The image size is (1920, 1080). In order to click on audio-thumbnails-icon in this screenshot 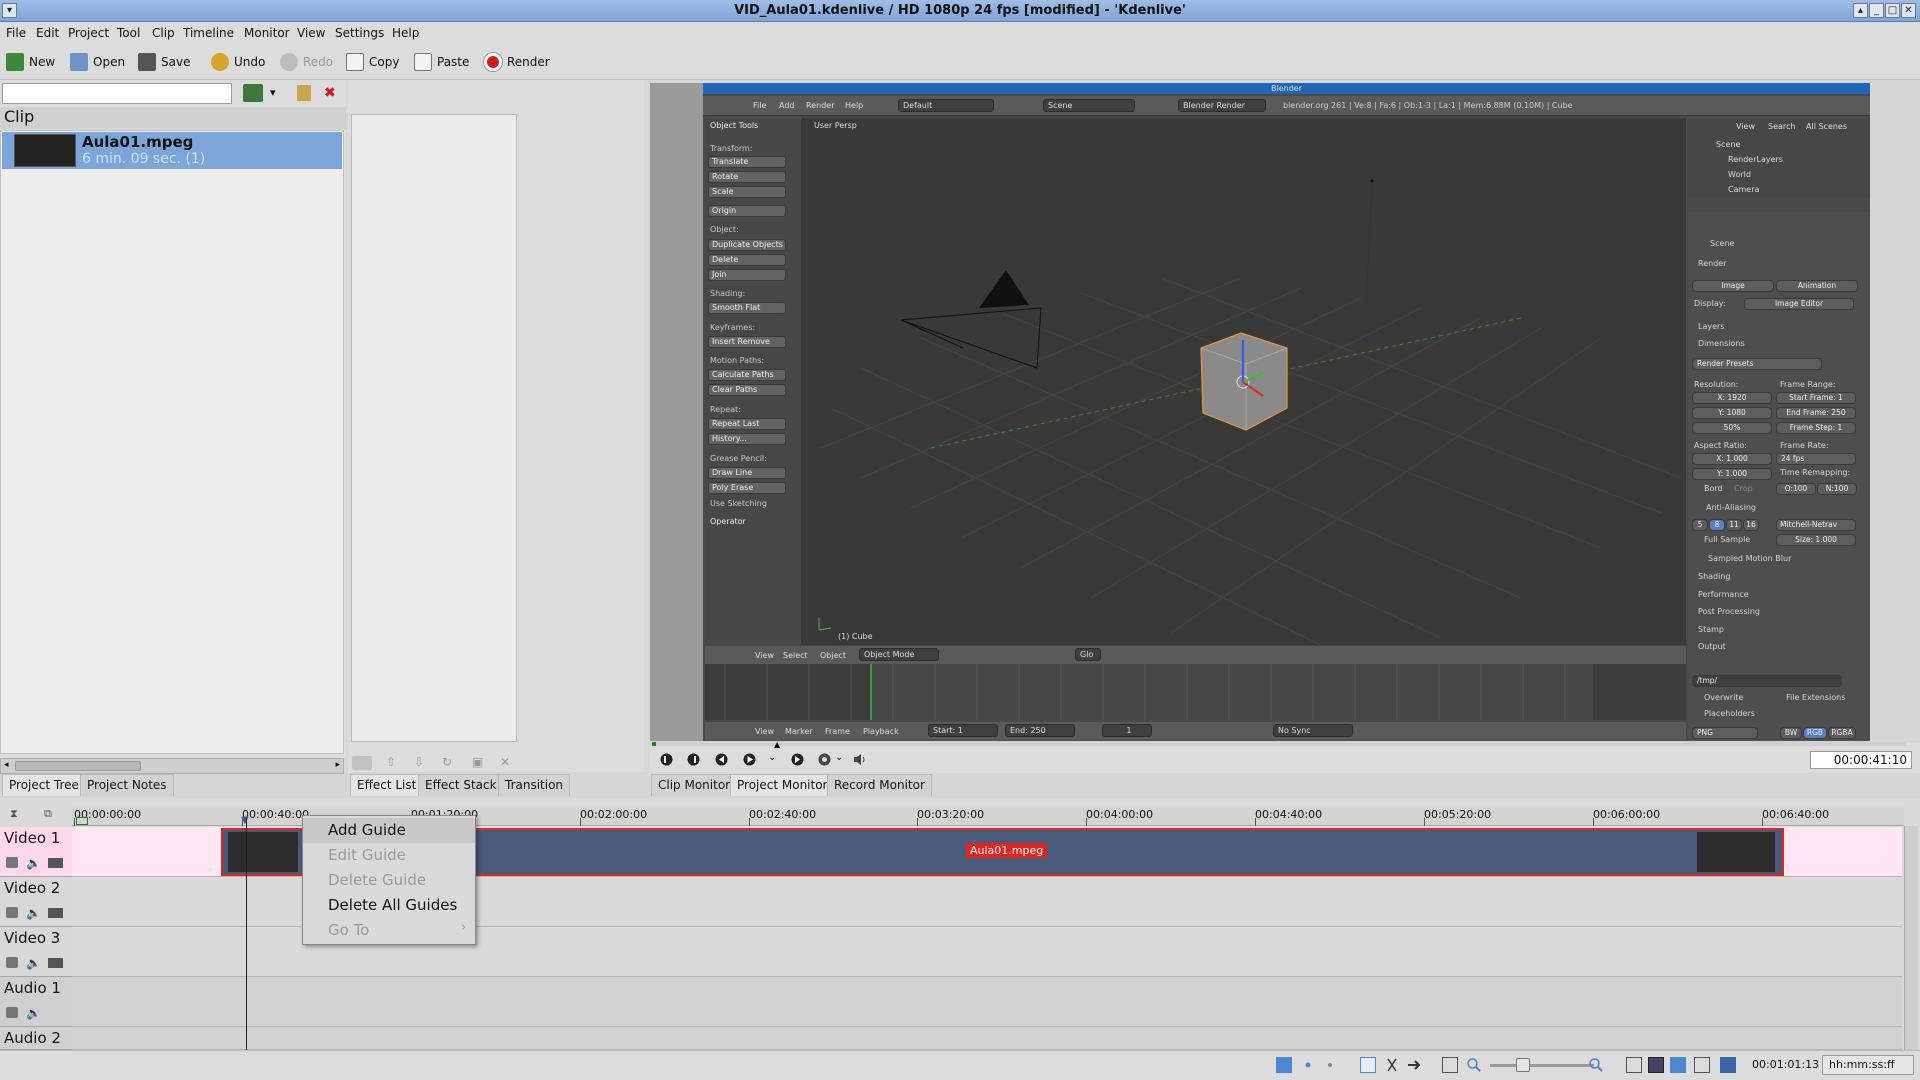, I will do `click(1308, 1065)`.